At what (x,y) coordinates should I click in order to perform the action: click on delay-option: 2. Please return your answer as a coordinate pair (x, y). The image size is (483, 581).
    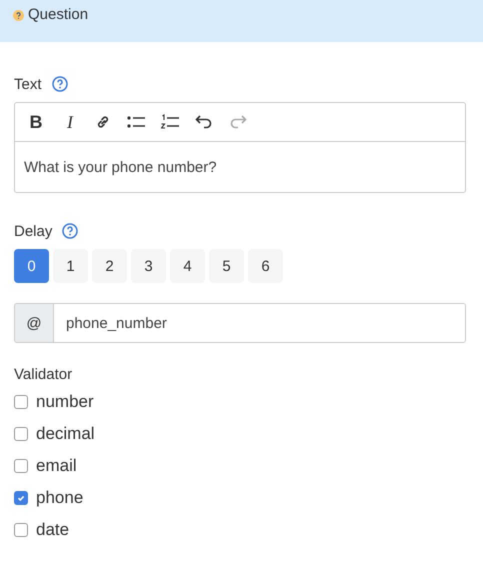
    Looking at the image, I should click on (109, 266).